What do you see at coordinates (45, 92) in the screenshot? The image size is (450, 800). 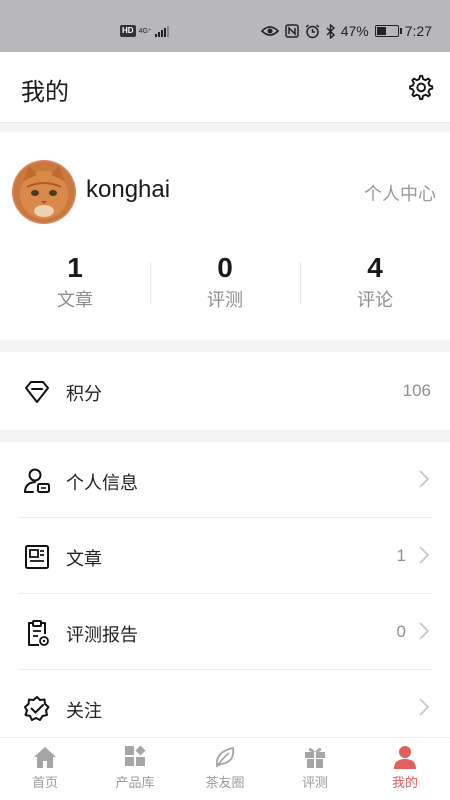 I see `page-title: 我的` at bounding box center [45, 92].